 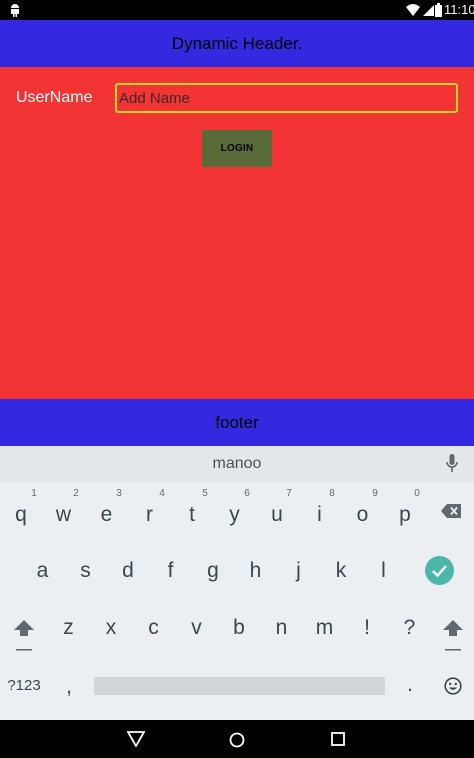 What do you see at coordinates (149, 515) in the screenshot?
I see `key-r: r` at bounding box center [149, 515].